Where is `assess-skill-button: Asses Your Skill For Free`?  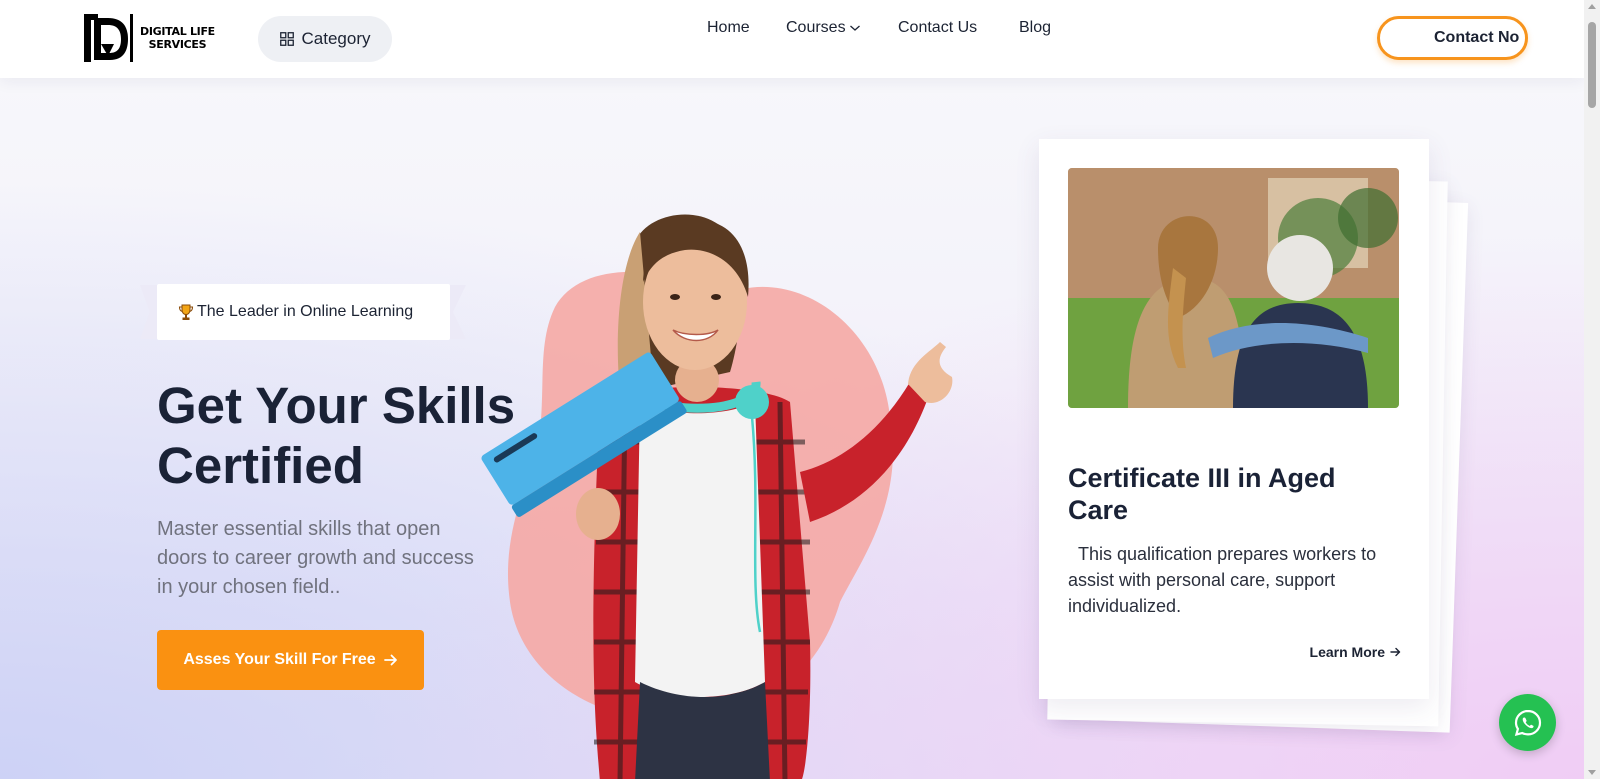 assess-skill-button: Asses Your Skill For Free is located at coordinates (290, 660).